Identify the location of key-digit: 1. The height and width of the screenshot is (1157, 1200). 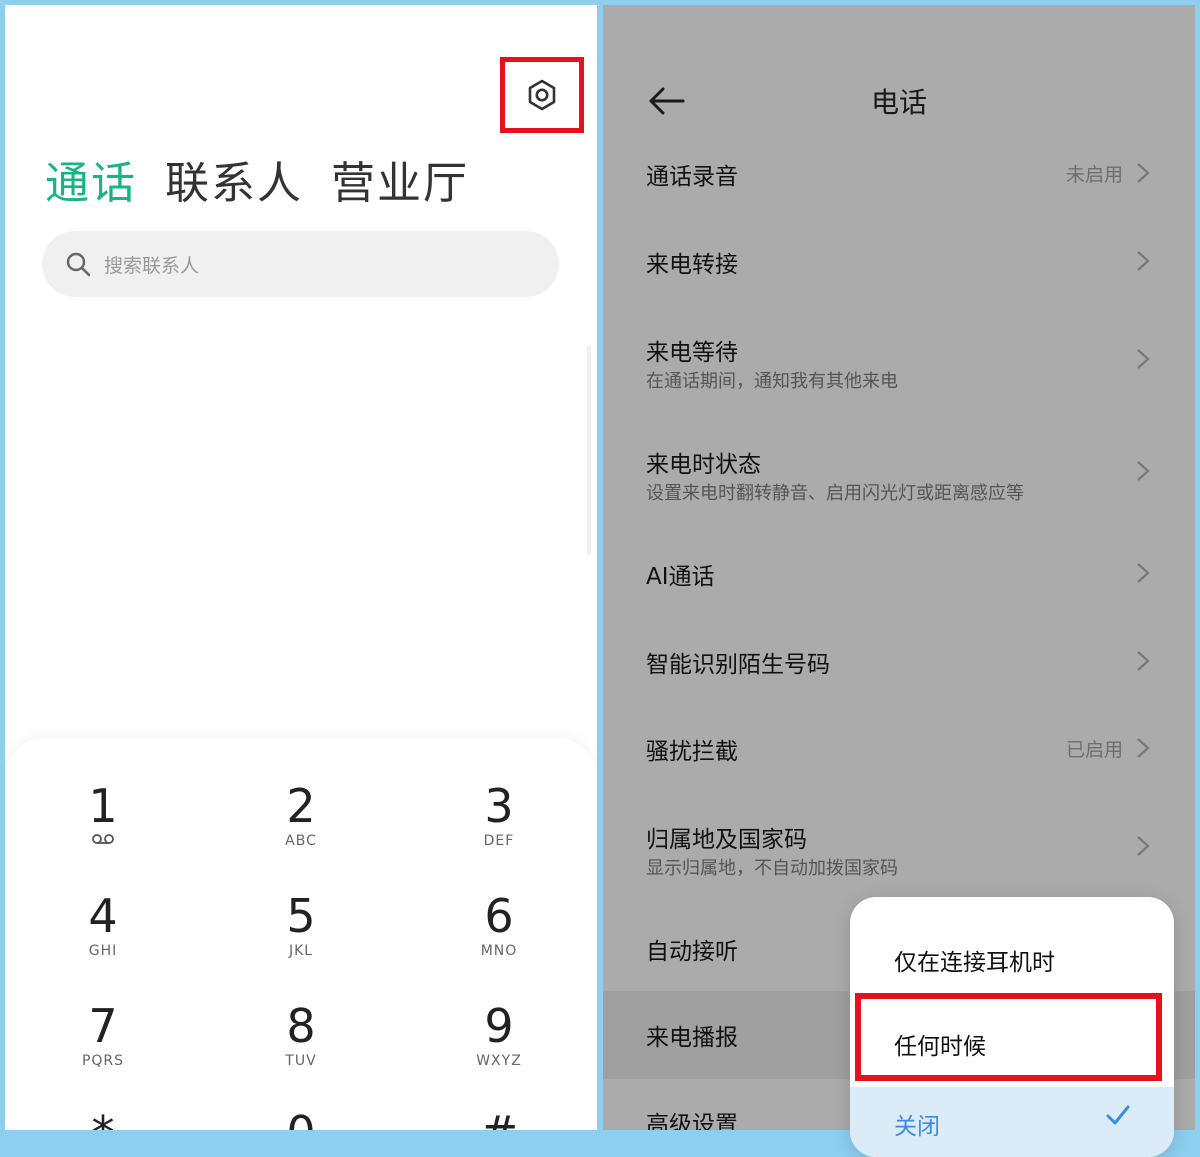
(103, 806).